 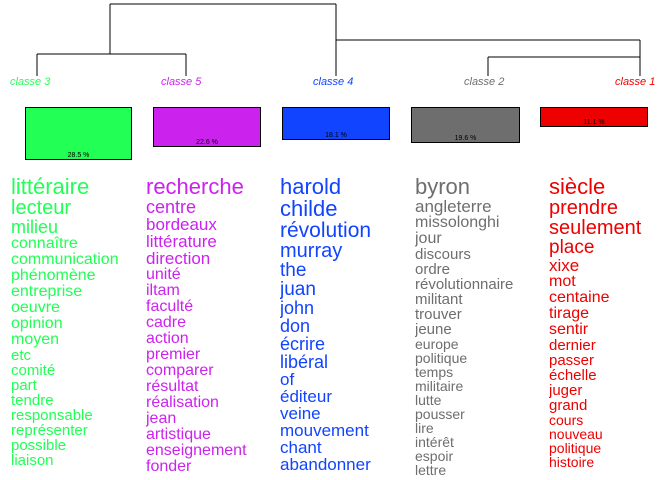 What do you see at coordinates (577, 187) in the screenshot?
I see `word: siècle` at bounding box center [577, 187].